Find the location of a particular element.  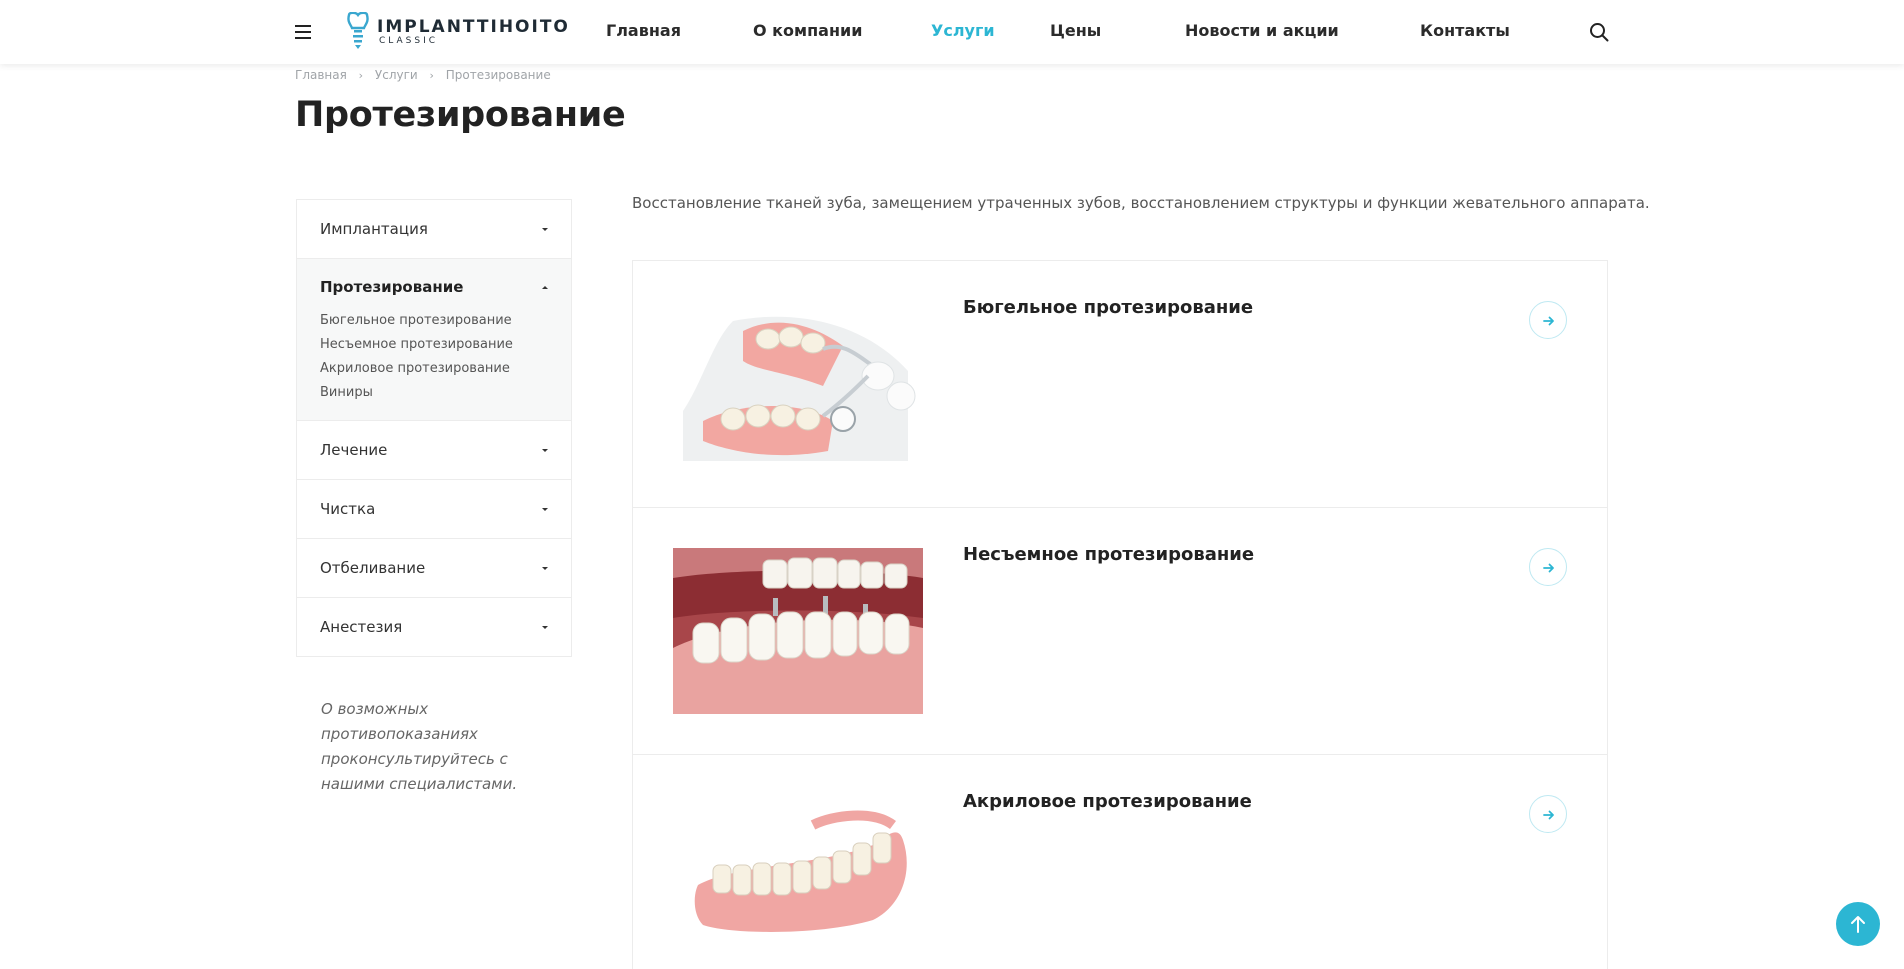

sidebar-item-label: Анестезия is located at coordinates (361, 627).